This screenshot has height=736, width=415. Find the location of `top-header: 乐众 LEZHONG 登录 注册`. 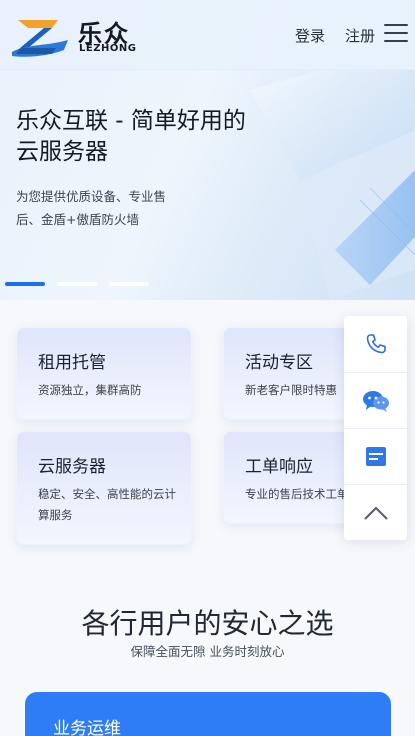

top-header: 乐众 LEZHONG 登录 注册 is located at coordinates (207, 35).